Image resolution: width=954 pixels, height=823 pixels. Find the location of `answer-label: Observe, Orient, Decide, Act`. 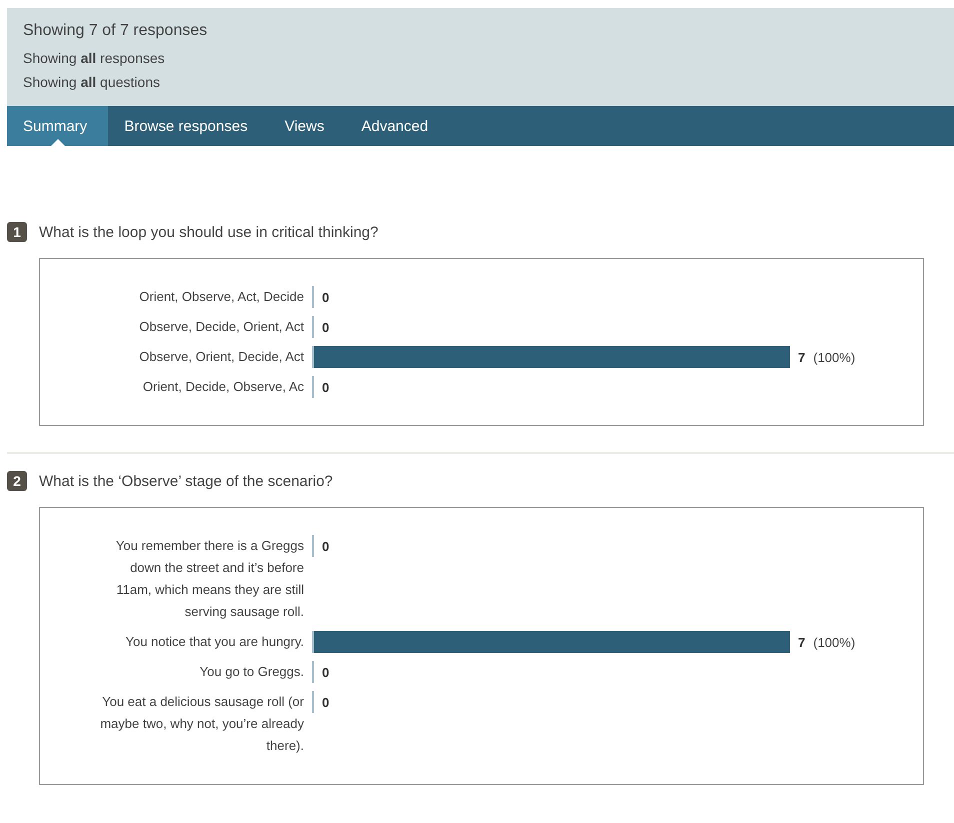

answer-label: Observe, Orient, Decide, Act is located at coordinates (222, 357).